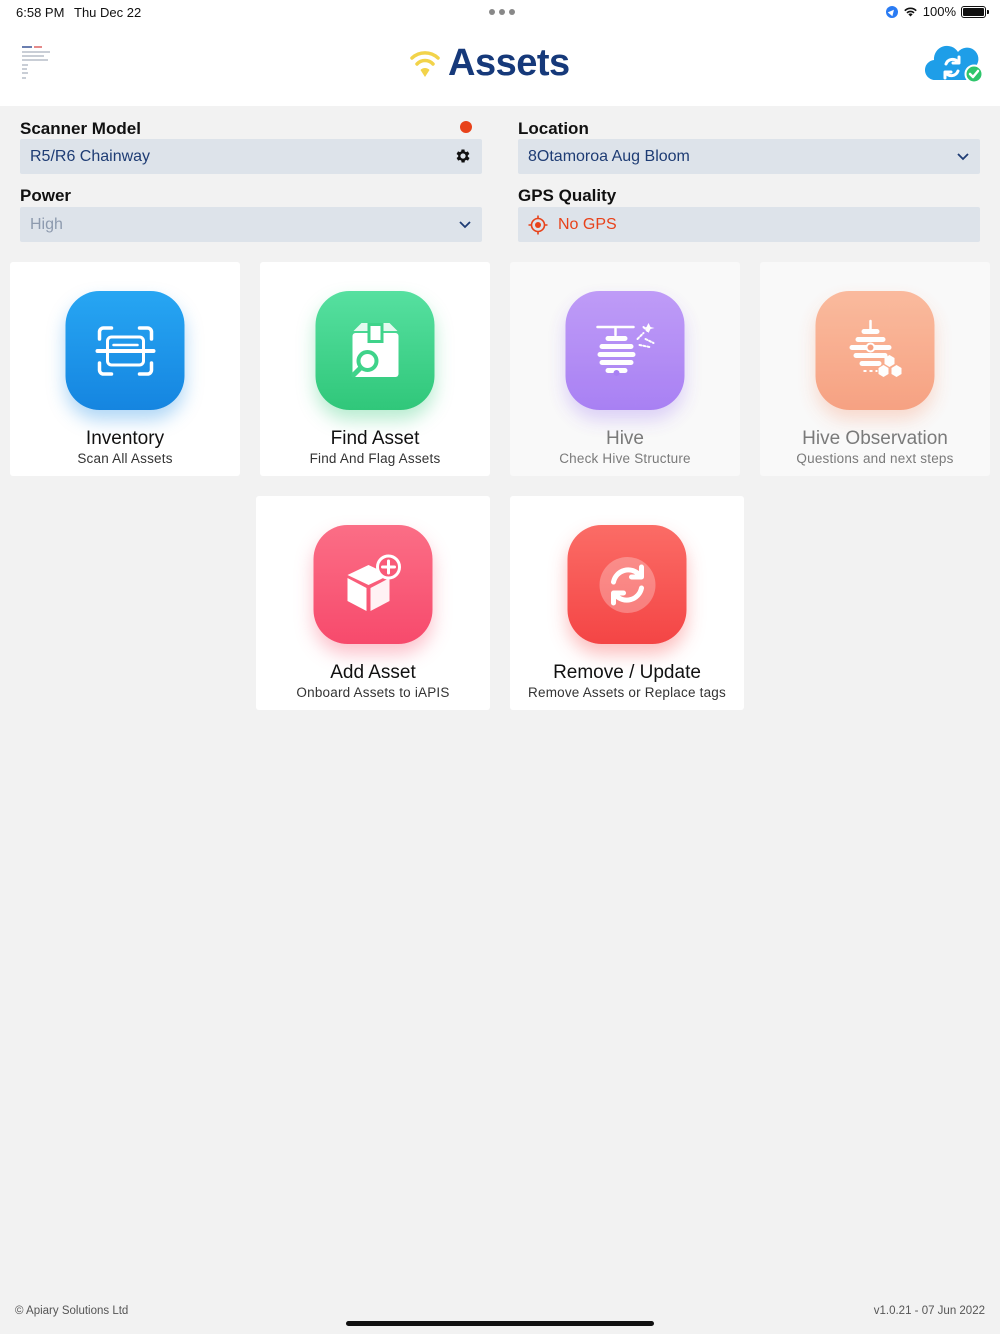 The image size is (1000, 1334). Describe the element at coordinates (108, 12) in the screenshot. I see `status-date: Thu Dec 22` at that location.